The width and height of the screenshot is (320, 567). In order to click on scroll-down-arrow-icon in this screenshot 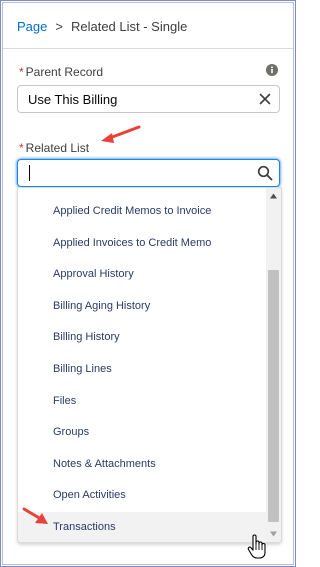, I will do `click(273, 534)`.